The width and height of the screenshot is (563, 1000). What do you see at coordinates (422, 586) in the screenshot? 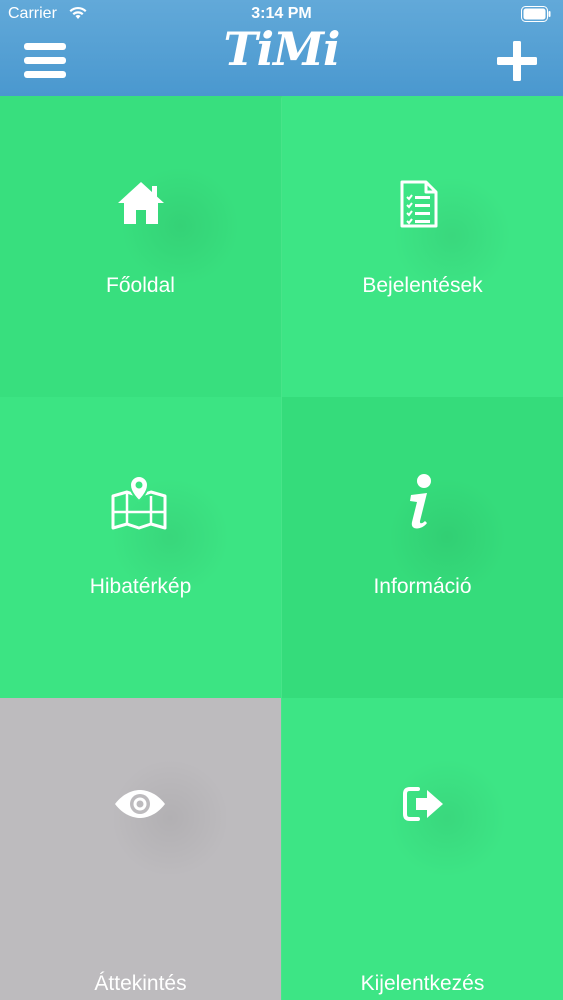
I see `tile-label: Információ` at bounding box center [422, 586].